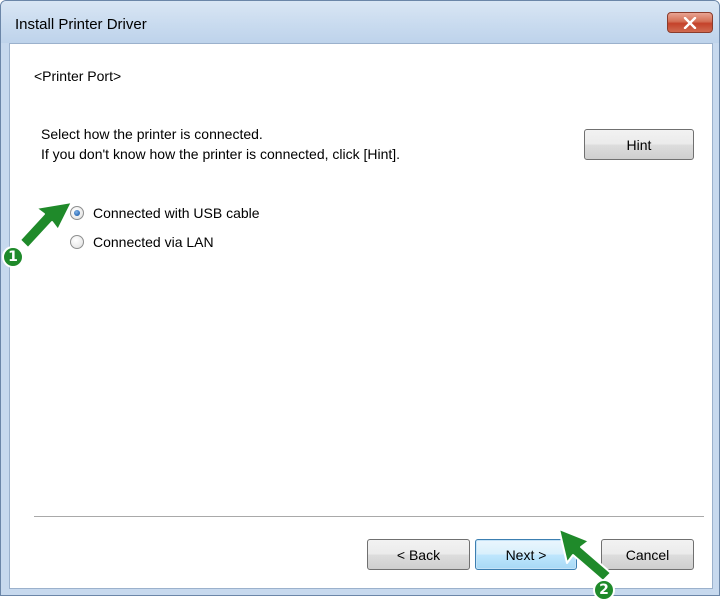 The height and width of the screenshot is (608, 720). Describe the element at coordinates (360, 22) in the screenshot. I see `title-bar: Install Printer Driver` at that location.